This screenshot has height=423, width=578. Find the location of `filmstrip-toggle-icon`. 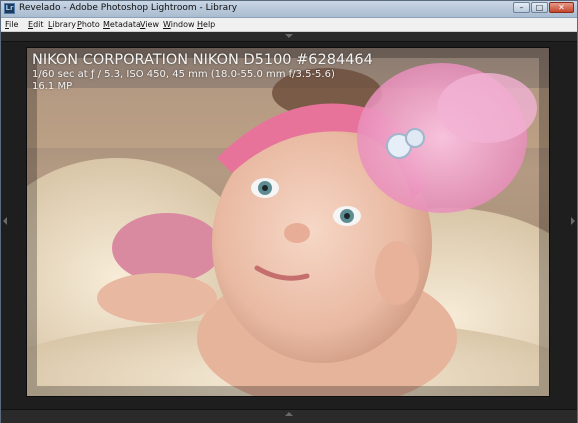

filmstrip-toggle-icon is located at coordinates (289, 414).